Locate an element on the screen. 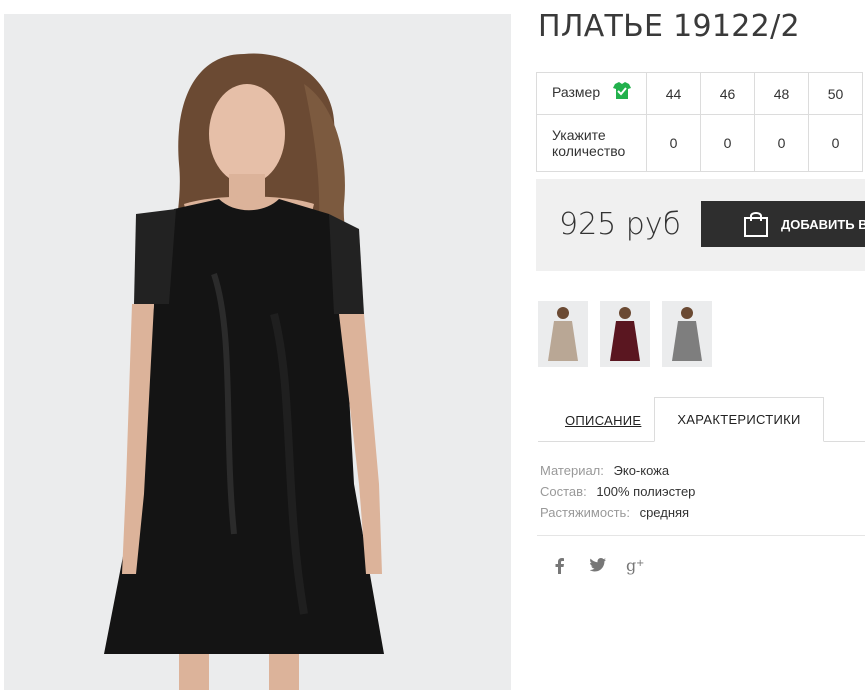  shopping-bag-icon is located at coordinates (756, 225).